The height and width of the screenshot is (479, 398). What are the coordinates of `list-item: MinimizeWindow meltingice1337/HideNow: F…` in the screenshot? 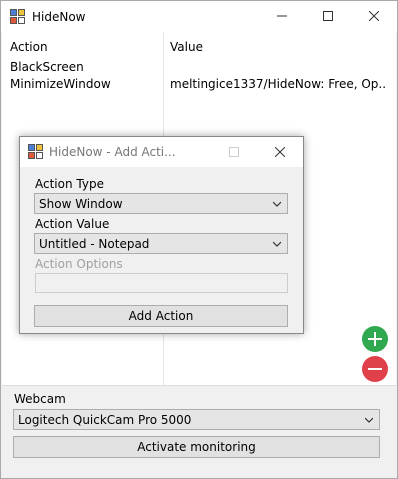 It's located at (199, 83).